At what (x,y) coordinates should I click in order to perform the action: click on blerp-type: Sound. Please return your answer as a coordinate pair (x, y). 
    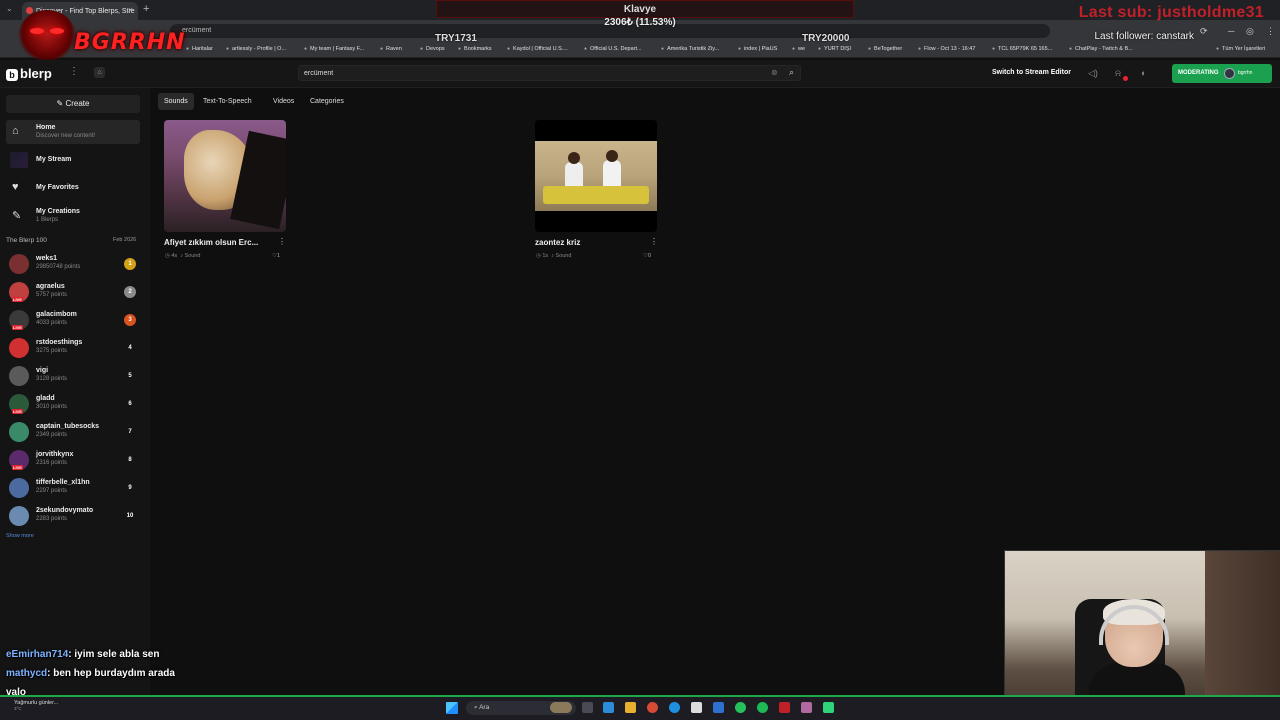
    Looking at the image, I should click on (563, 256).